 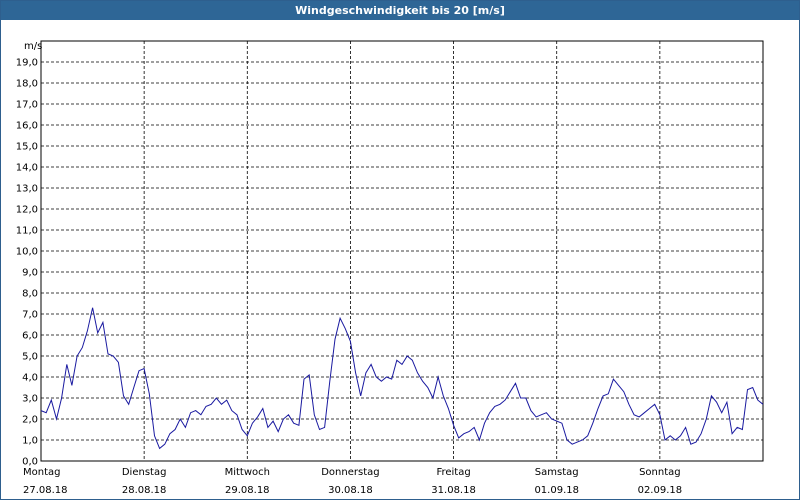 What do you see at coordinates (30, 315) in the screenshot?
I see `y-tick-label: 7,0` at bounding box center [30, 315].